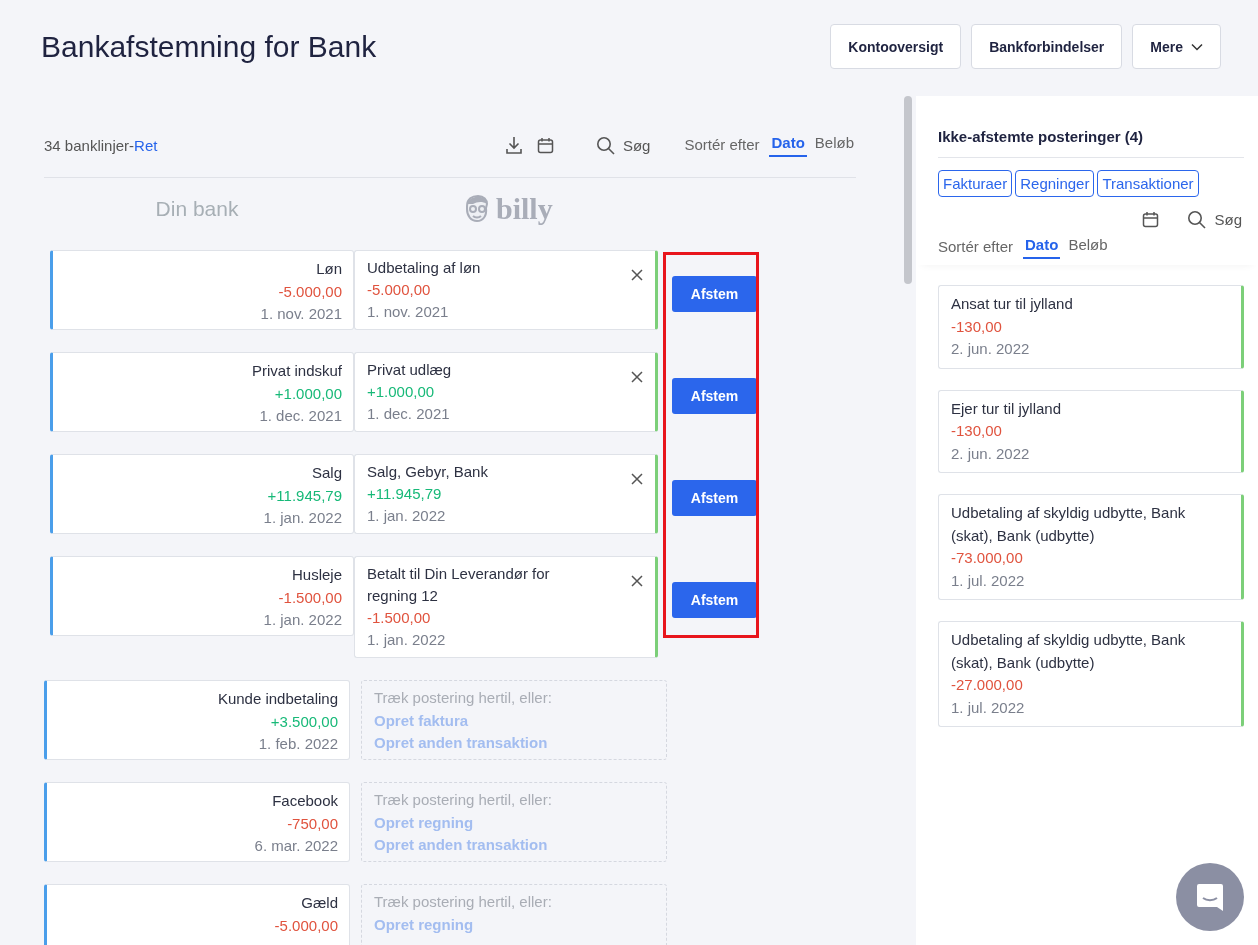 The width and height of the screenshot is (1258, 945). What do you see at coordinates (1055, 183) in the screenshot?
I see `filter-button: Regninger` at bounding box center [1055, 183].